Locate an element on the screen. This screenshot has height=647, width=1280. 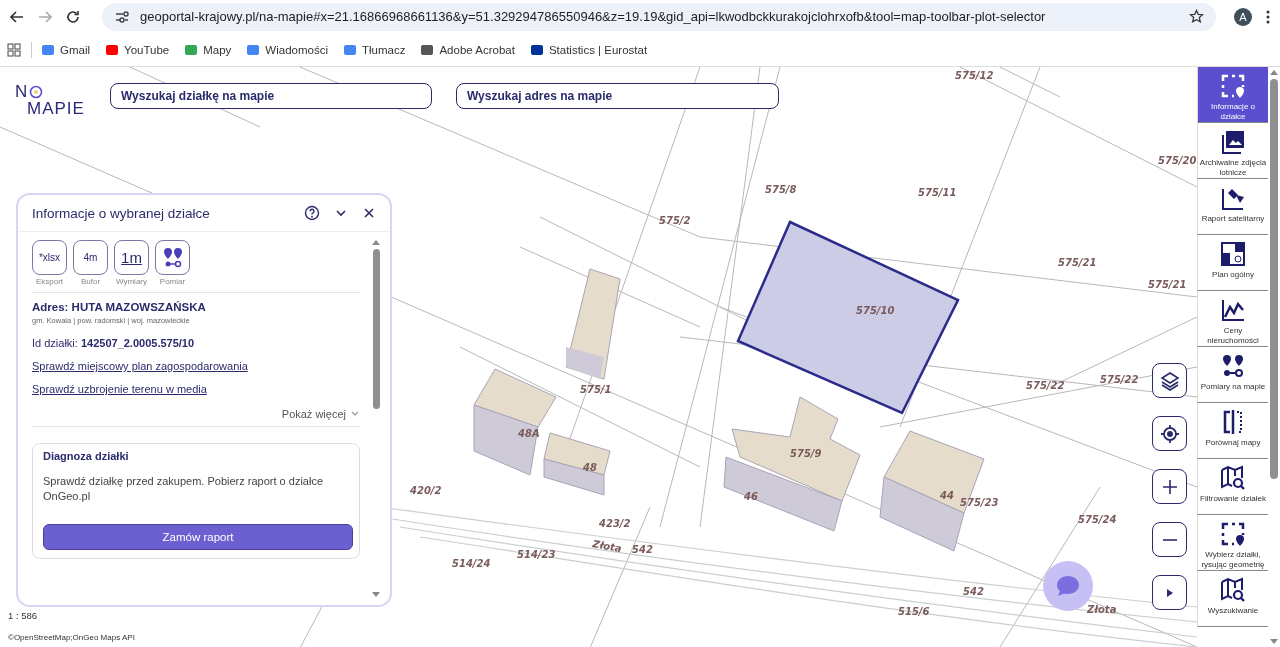
tool-caption: Wymiary is located at coordinates (131, 281).